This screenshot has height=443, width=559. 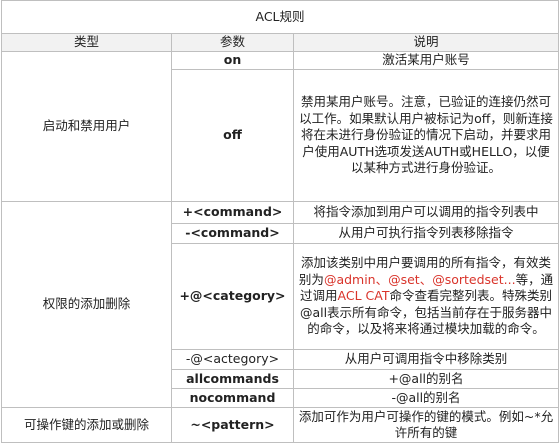 I want to click on desc-nocommand: -@all的别名, so click(x=425, y=398).